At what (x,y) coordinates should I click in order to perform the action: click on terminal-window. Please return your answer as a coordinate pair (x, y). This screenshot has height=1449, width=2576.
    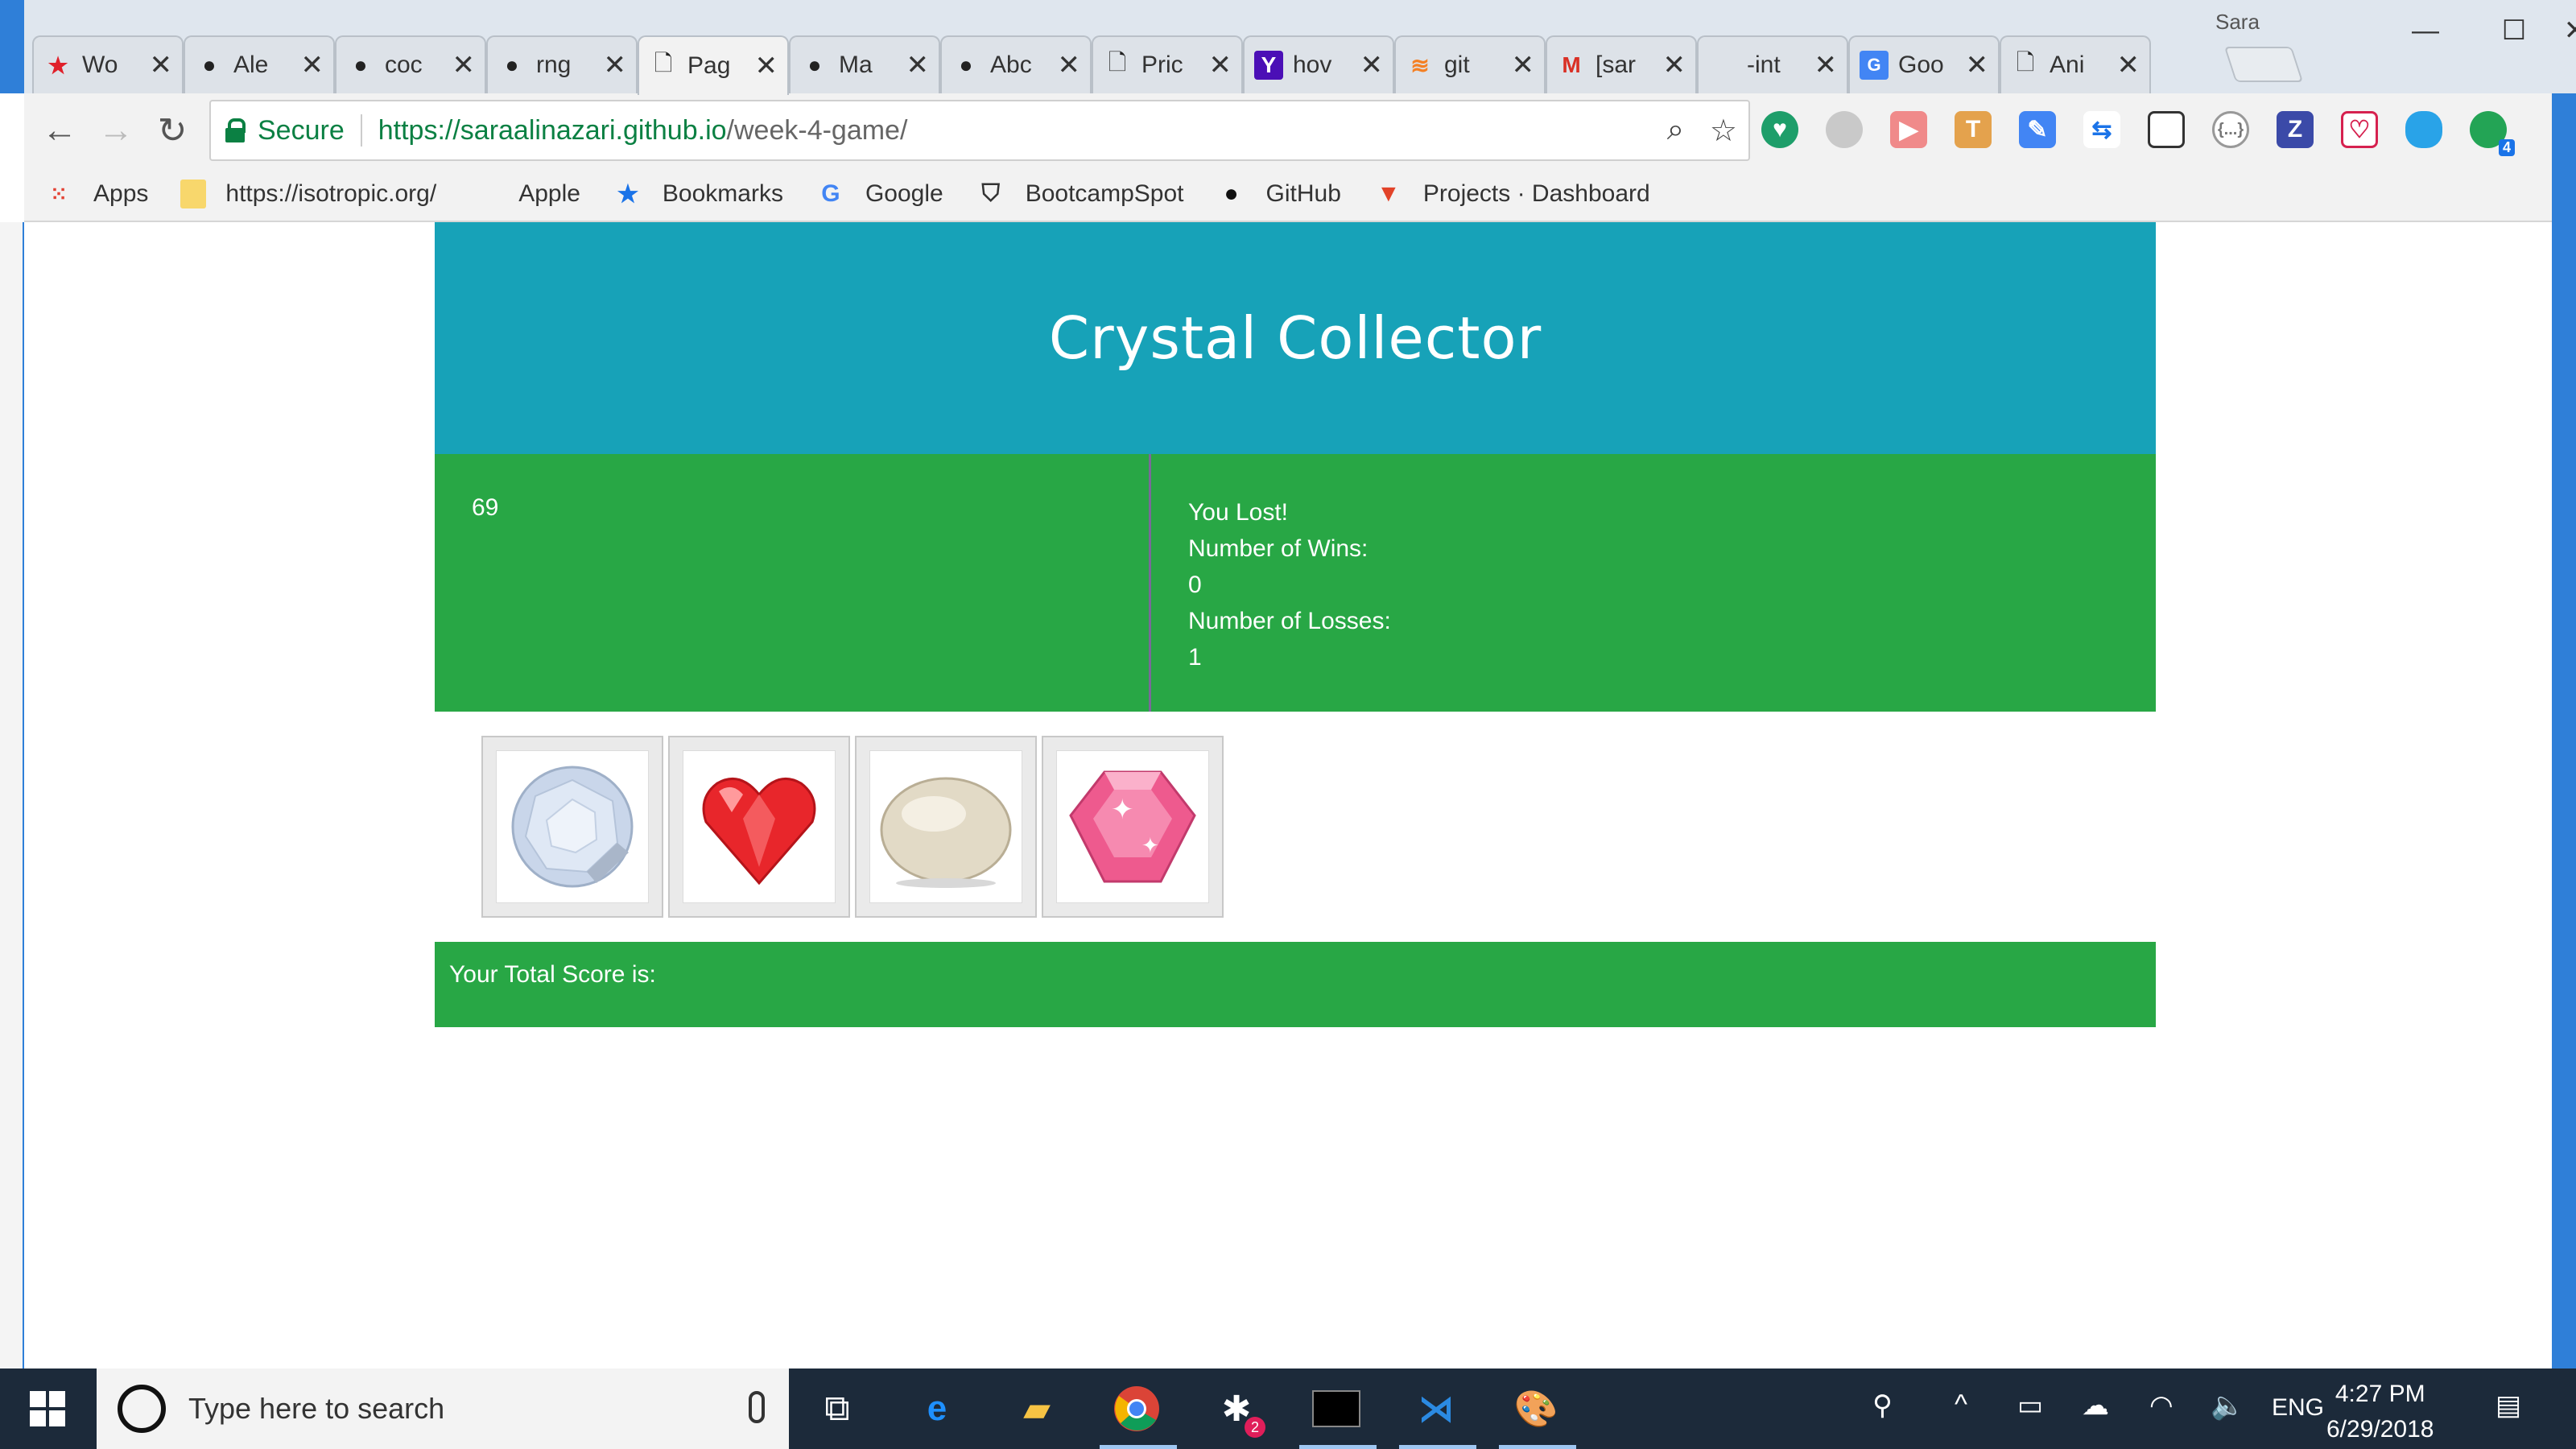
    Looking at the image, I should click on (1336, 1408).